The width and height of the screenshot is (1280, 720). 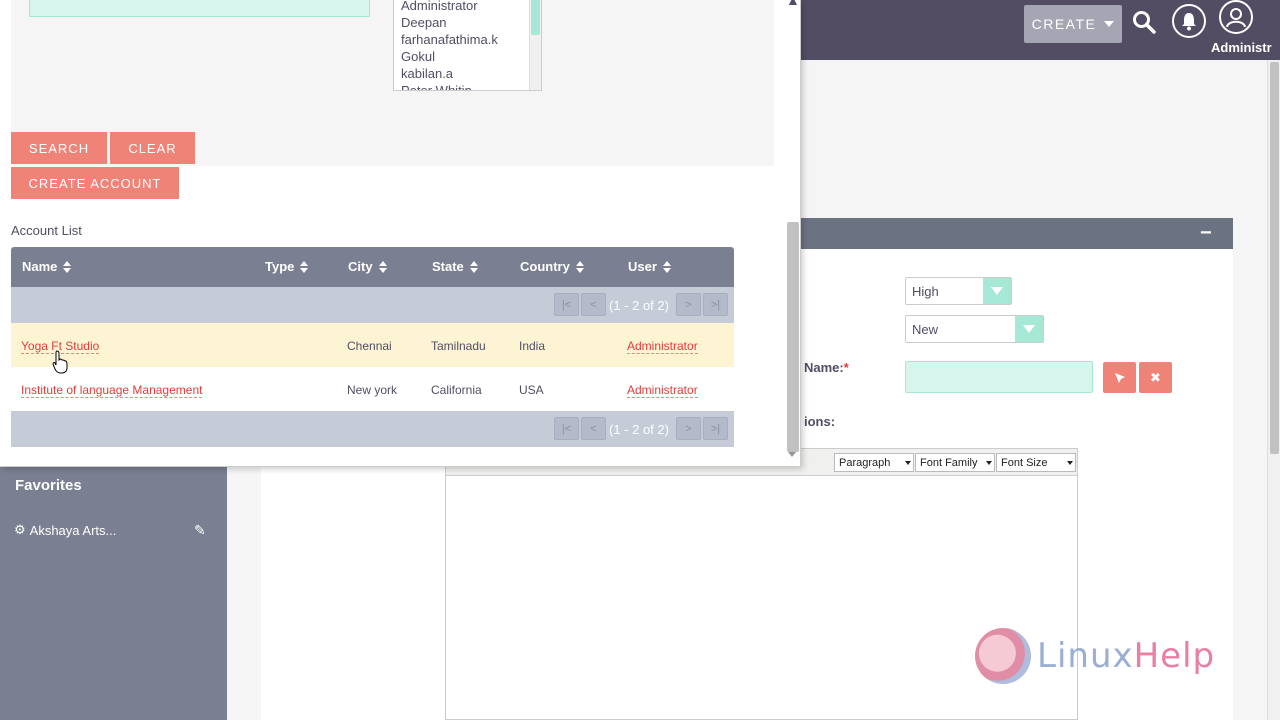 What do you see at coordinates (532, 346) in the screenshot?
I see `cell-country: India` at bounding box center [532, 346].